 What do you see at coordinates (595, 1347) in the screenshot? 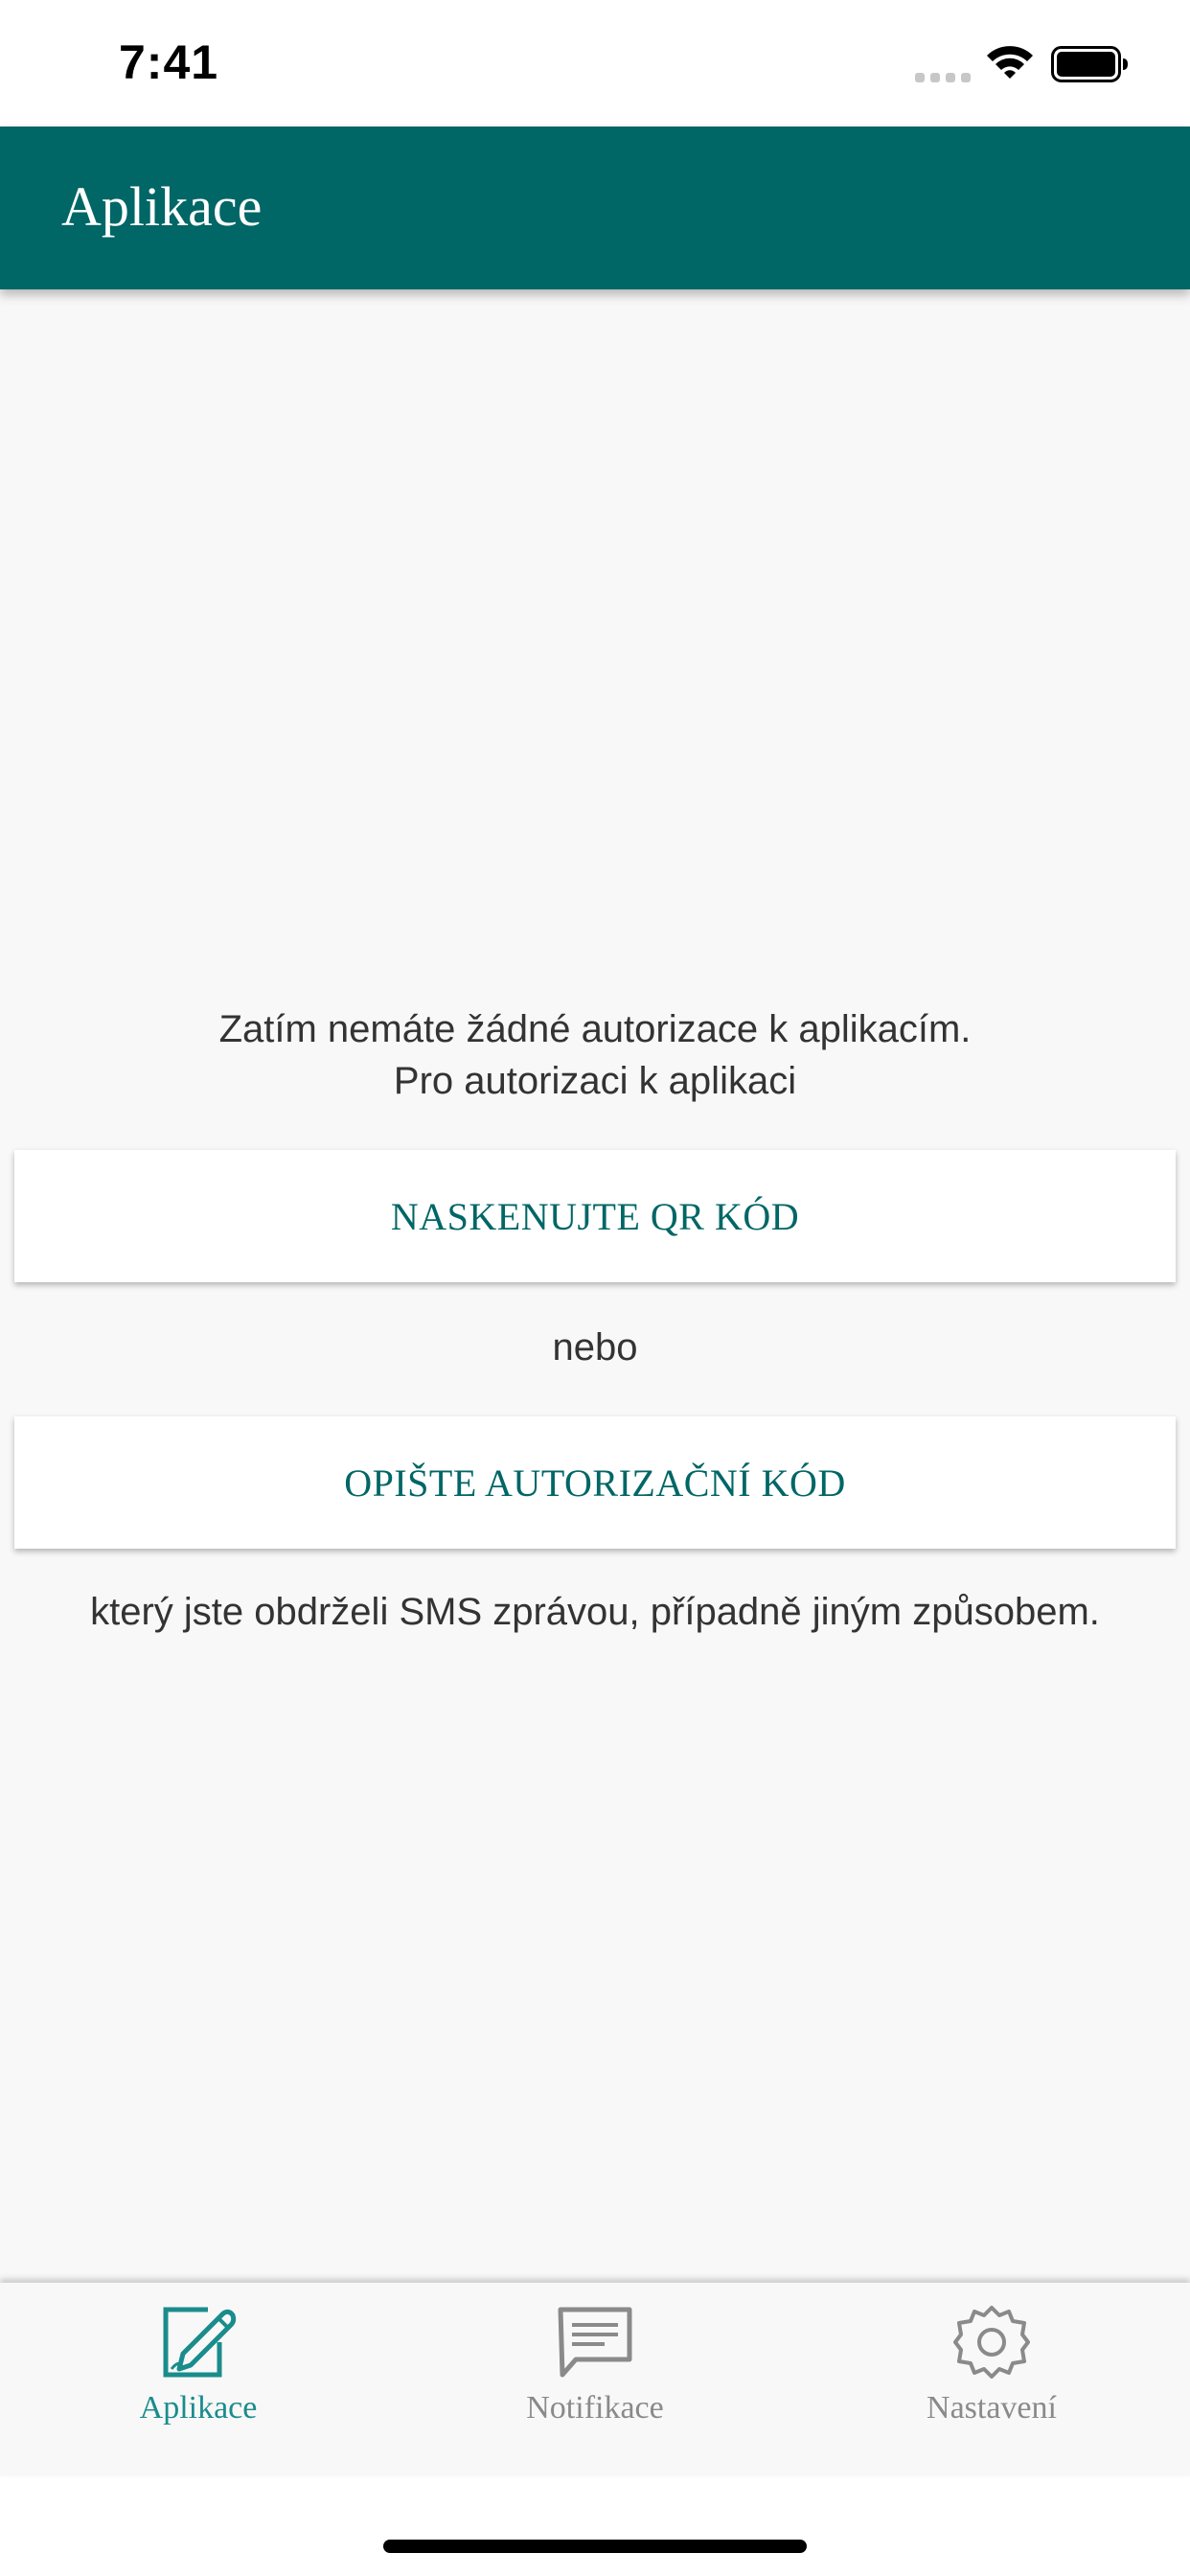
I see `or-separator: nebo` at bounding box center [595, 1347].